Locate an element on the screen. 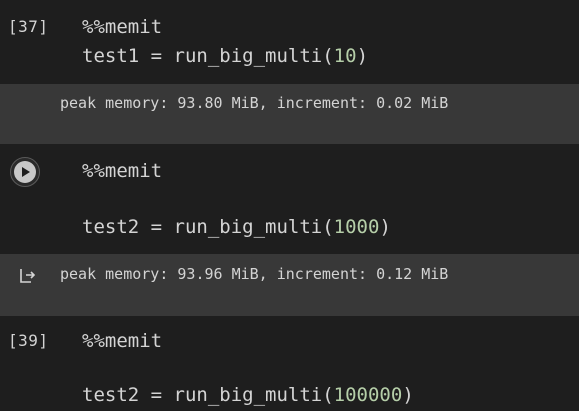  execution-count: [37] is located at coordinates (28, 26).